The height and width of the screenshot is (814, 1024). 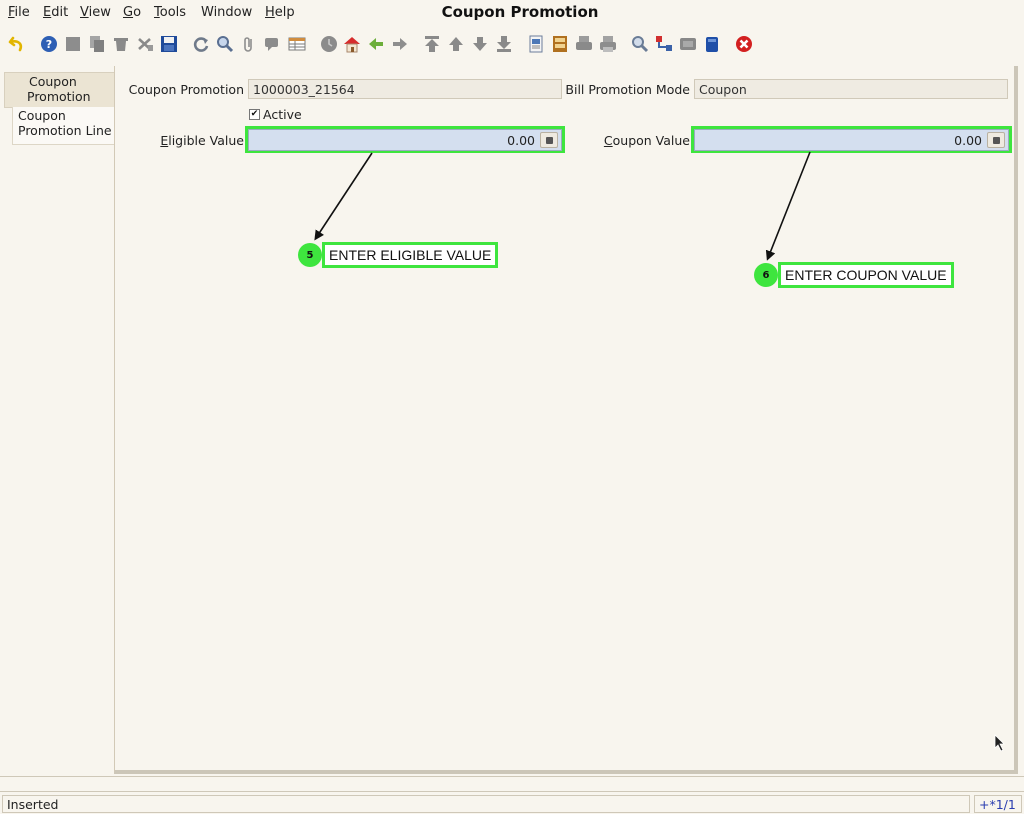 What do you see at coordinates (866, 275) in the screenshot?
I see `step-6-callout: ENTER COUPON VALUE` at bounding box center [866, 275].